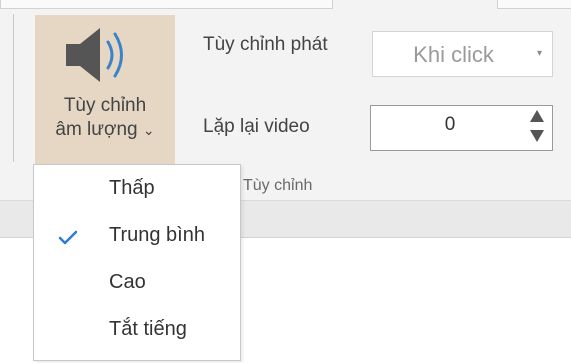 The image size is (571, 363). I want to click on menu-item-label: Trung bình, so click(157, 235).